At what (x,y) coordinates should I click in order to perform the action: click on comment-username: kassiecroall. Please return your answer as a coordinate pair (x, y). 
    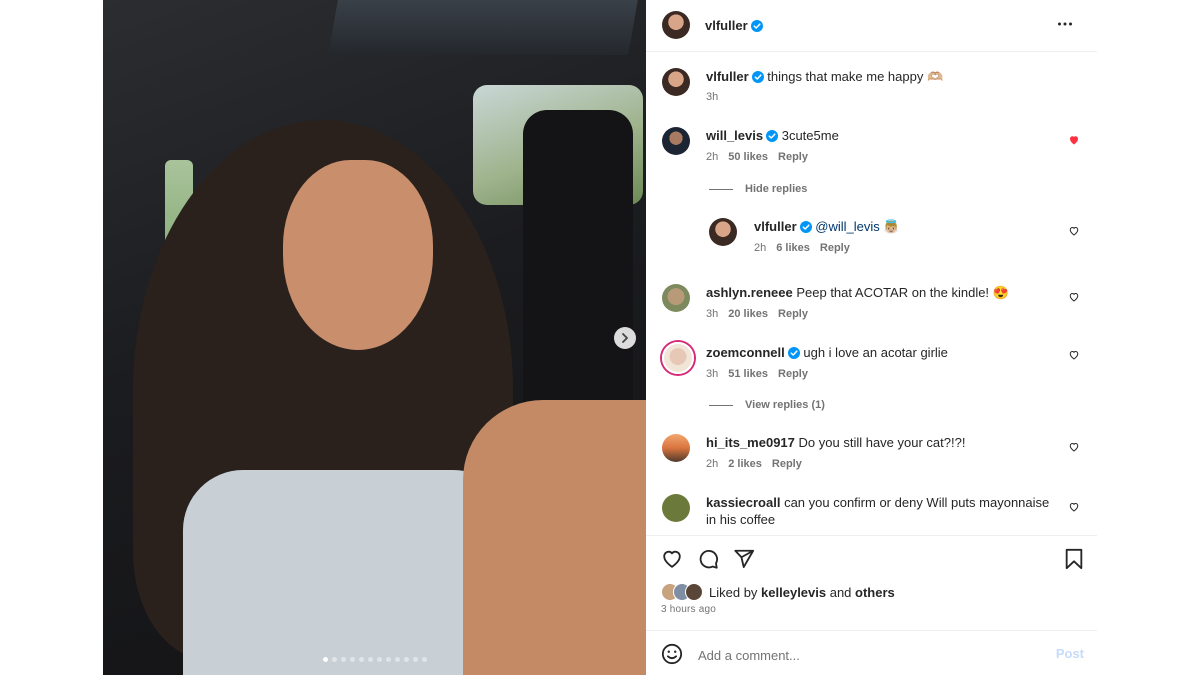
    Looking at the image, I should click on (743, 502).